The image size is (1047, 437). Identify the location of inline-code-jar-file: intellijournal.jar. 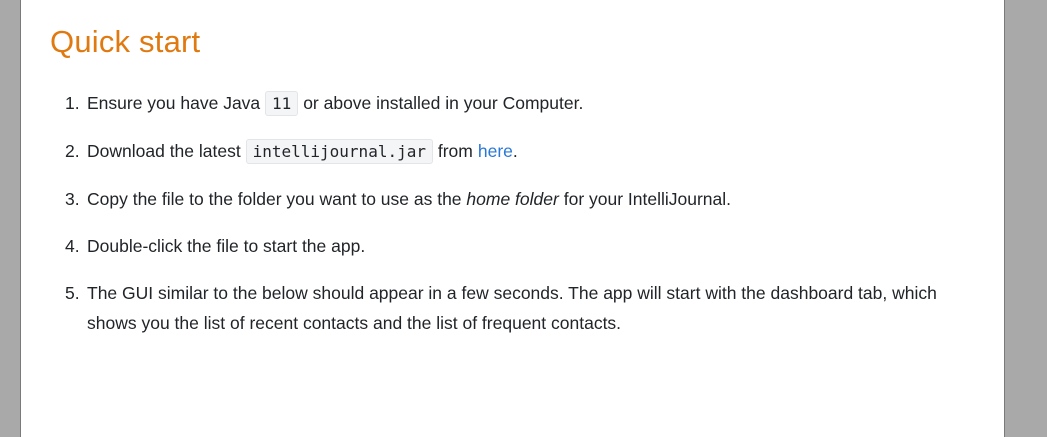
(339, 151).